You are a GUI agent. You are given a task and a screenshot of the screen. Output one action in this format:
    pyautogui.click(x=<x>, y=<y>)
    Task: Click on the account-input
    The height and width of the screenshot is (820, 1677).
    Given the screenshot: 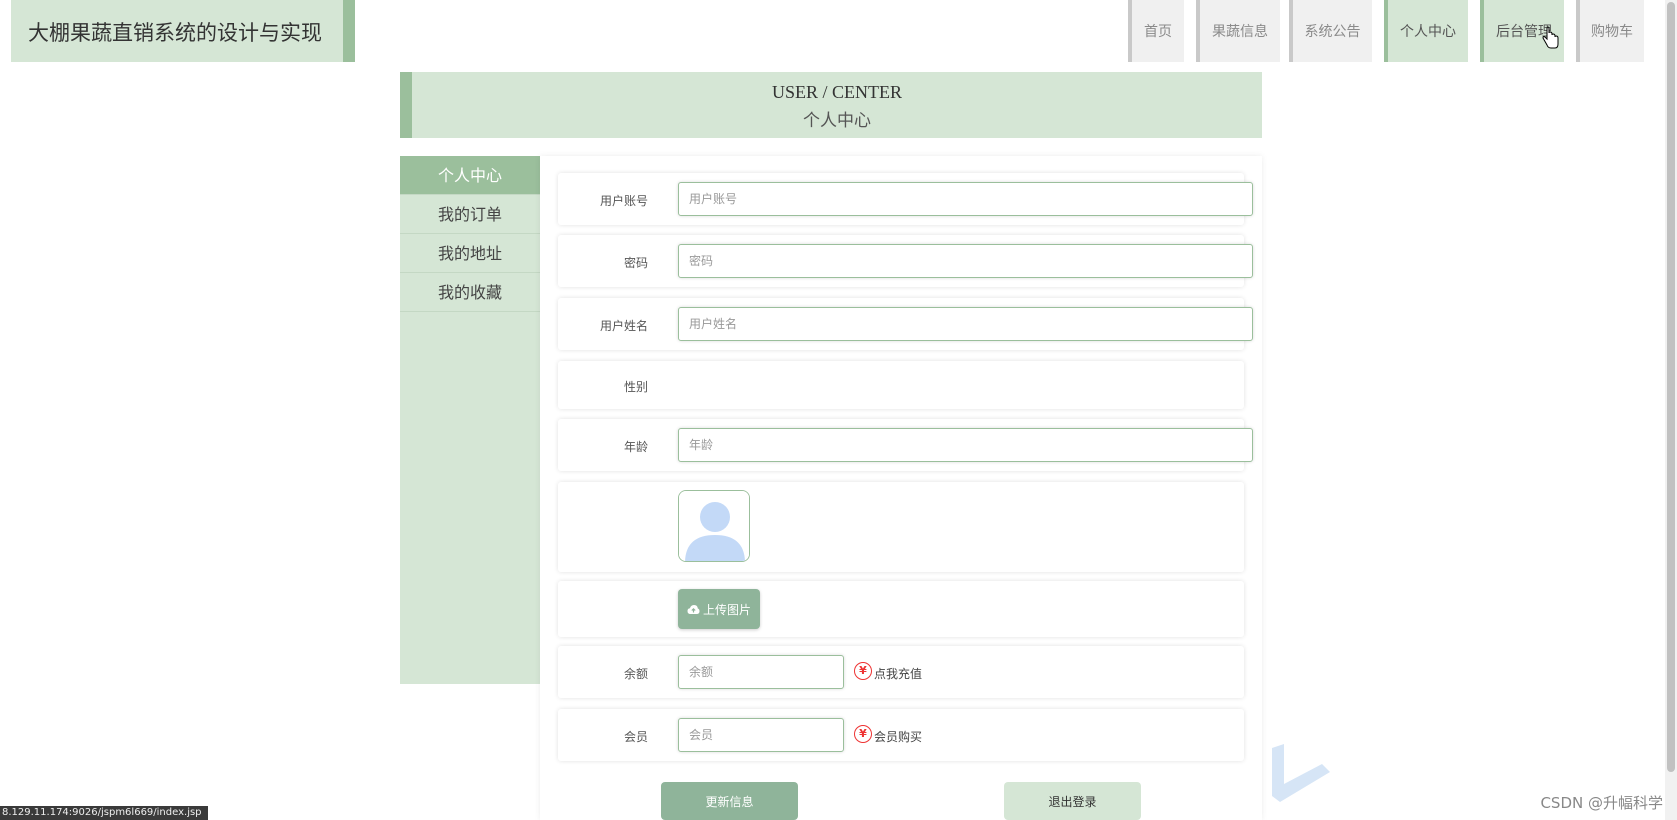 What is the action you would take?
    pyautogui.click(x=965, y=199)
    